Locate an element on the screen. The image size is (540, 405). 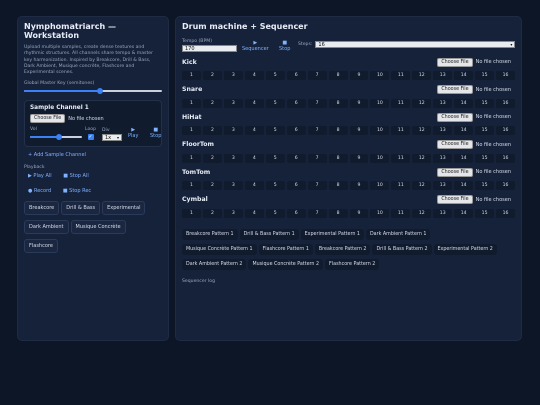
sequencer-stop-button: ■ Stop is located at coordinates (284, 46).